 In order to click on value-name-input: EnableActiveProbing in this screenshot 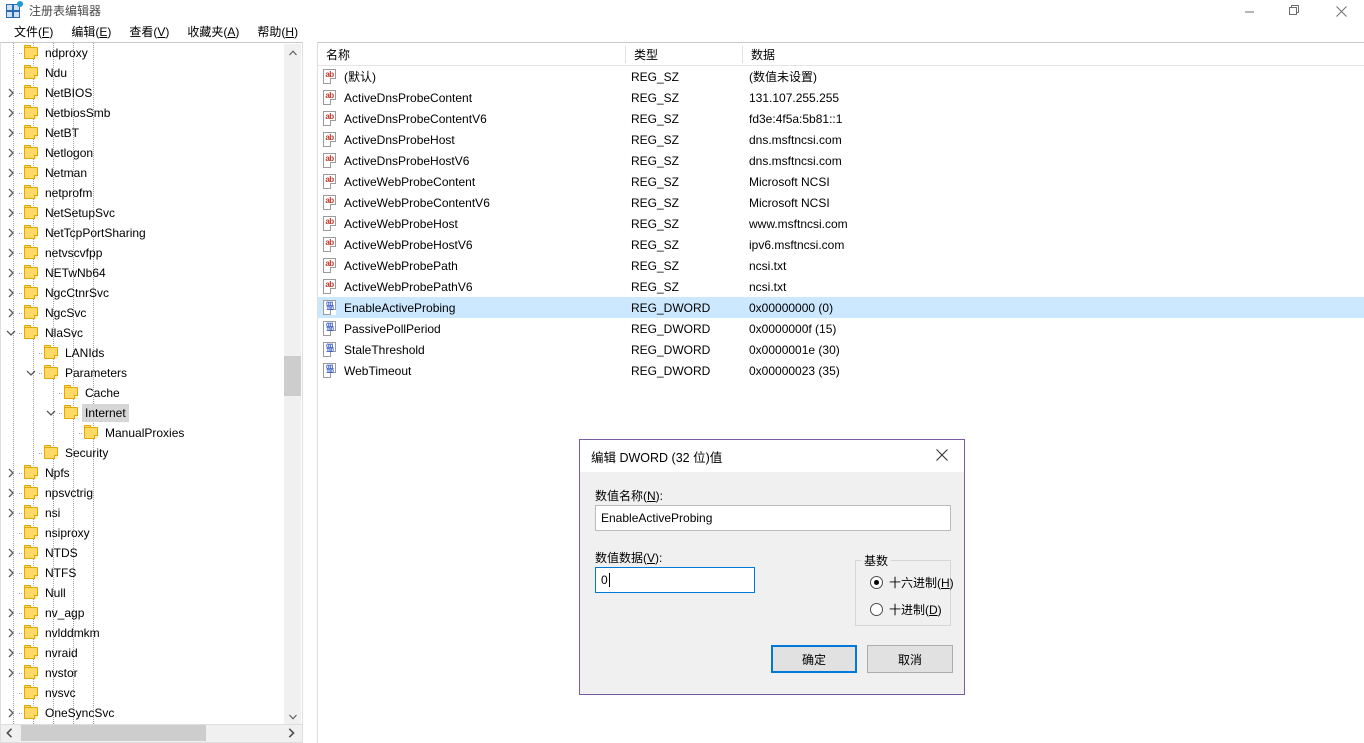, I will do `click(773, 518)`.